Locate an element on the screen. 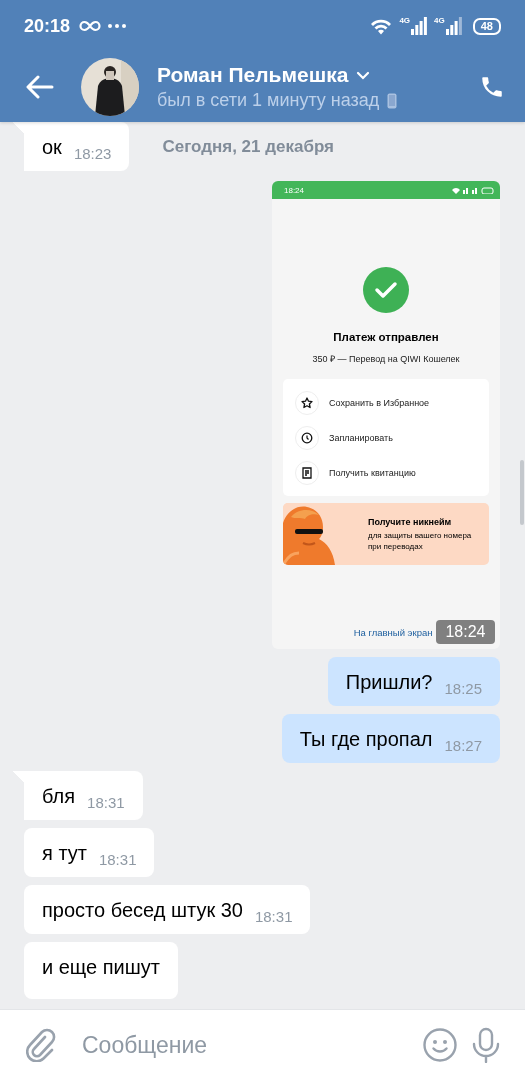 The image size is (525, 1080). action-item: Запланировать is located at coordinates (386, 437).